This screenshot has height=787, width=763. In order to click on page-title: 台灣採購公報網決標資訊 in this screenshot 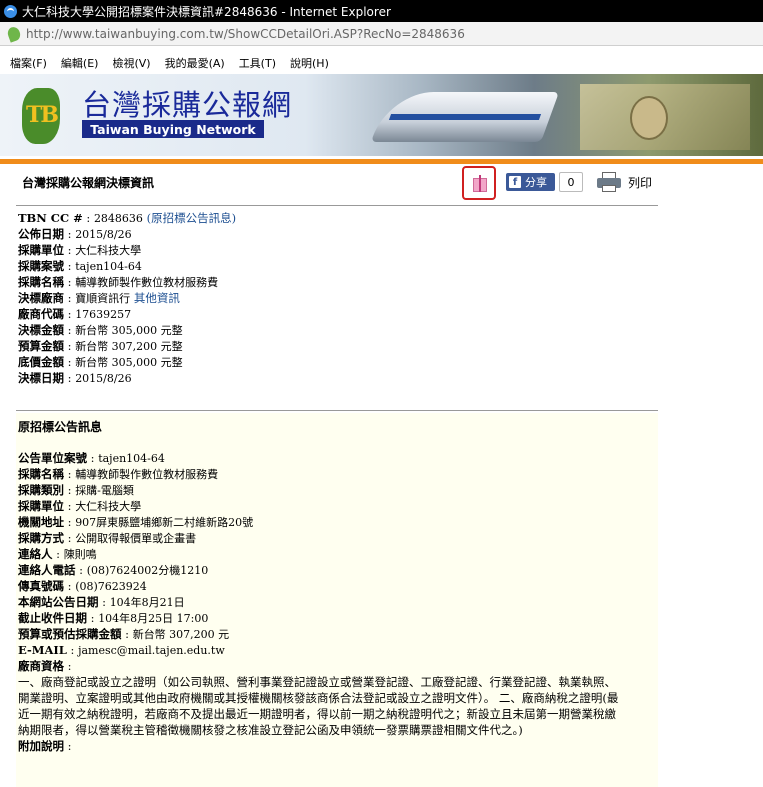, I will do `click(88, 183)`.